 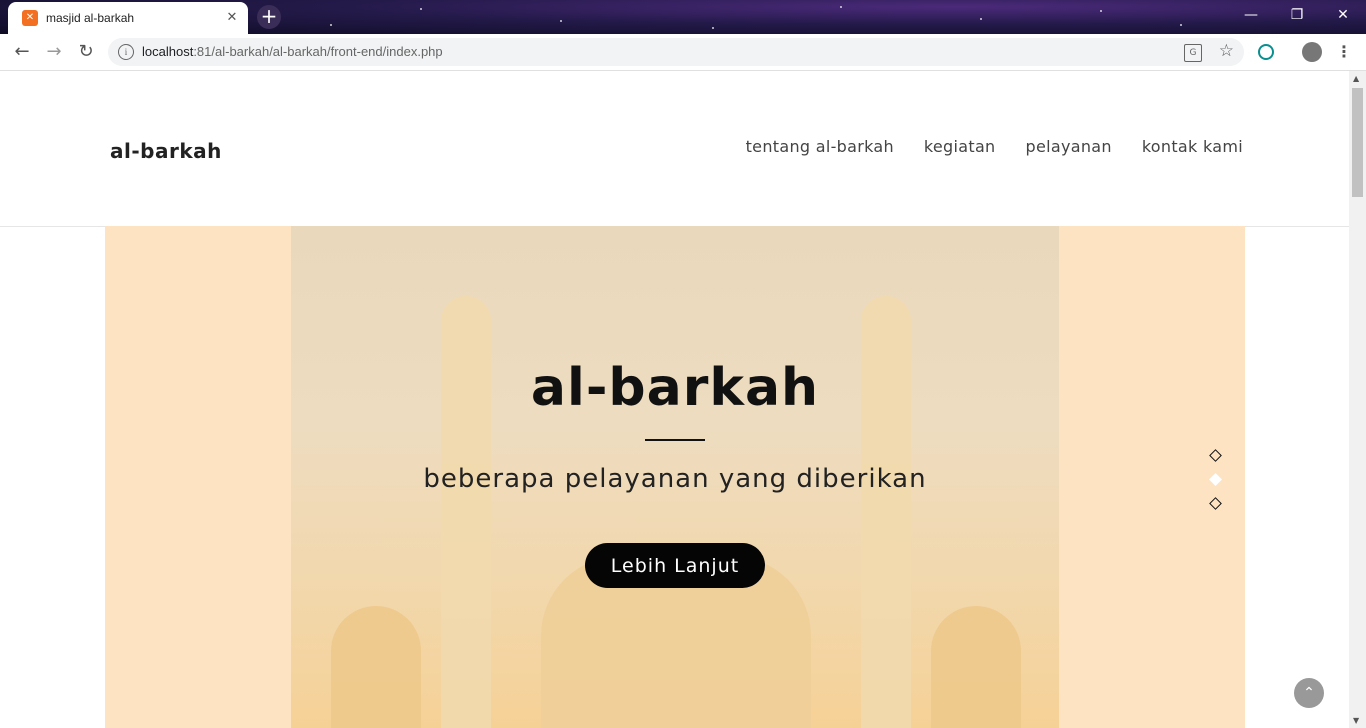 I want to click on hero-title: al-barkah, so click(x=675, y=388).